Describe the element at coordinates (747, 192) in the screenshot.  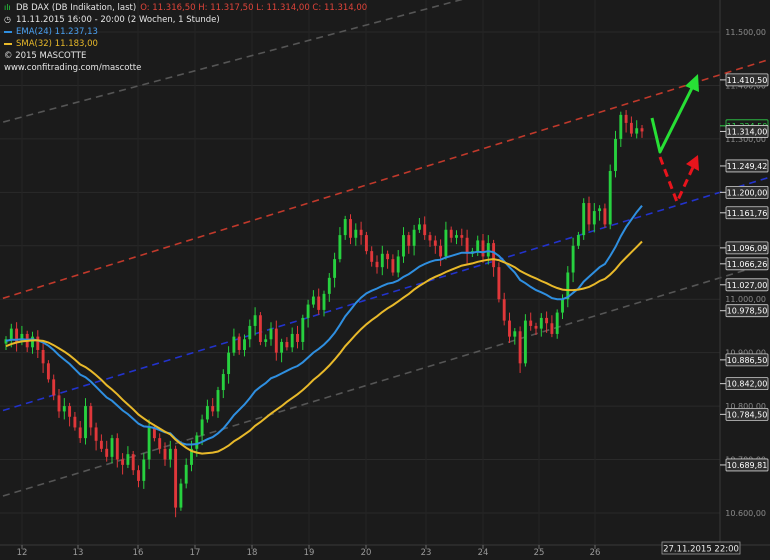
I see `price-tag-label: 11.200,00` at that location.